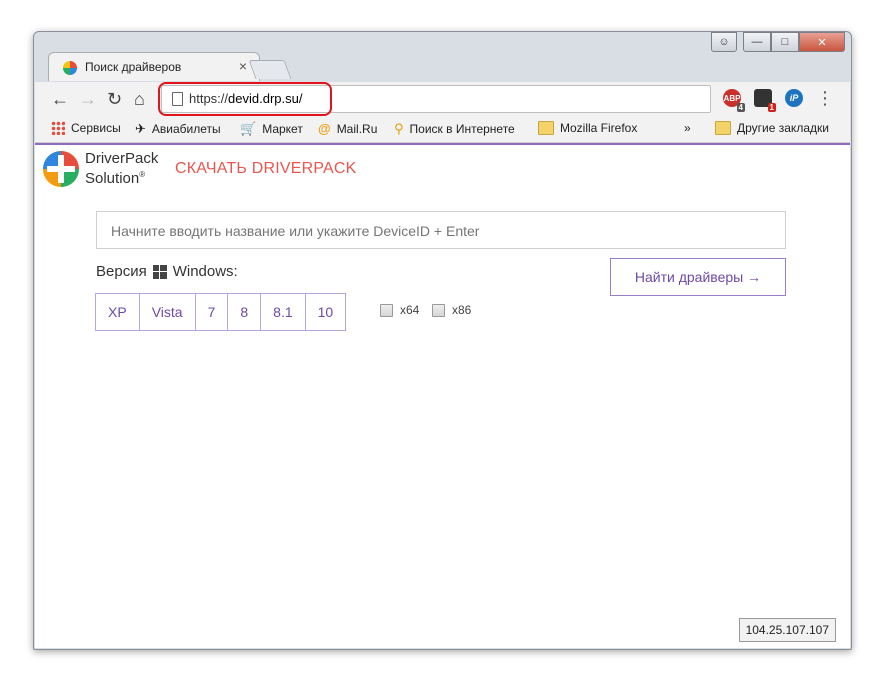  What do you see at coordinates (687, 128) in the screenshot?
I see `bookmarks-overflow-button: »` at bounding box center [687, 128].